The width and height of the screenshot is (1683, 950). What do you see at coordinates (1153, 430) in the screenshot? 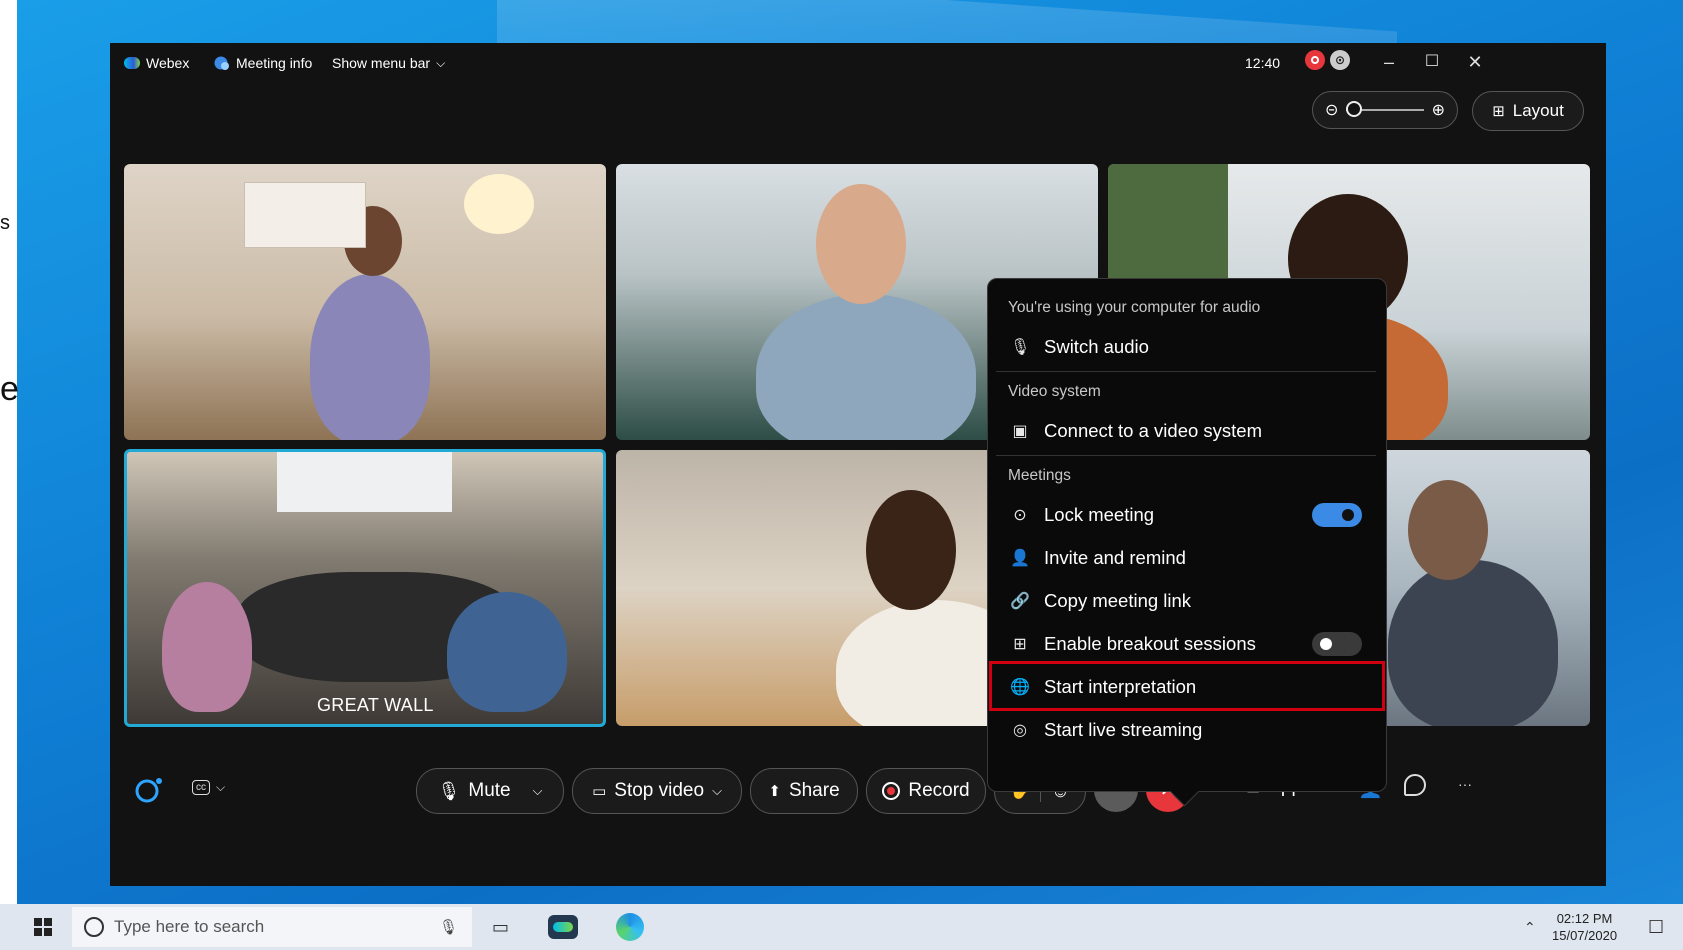
I see `connect-video-label: Connect to a video system` at bounding box center [1153, 430].